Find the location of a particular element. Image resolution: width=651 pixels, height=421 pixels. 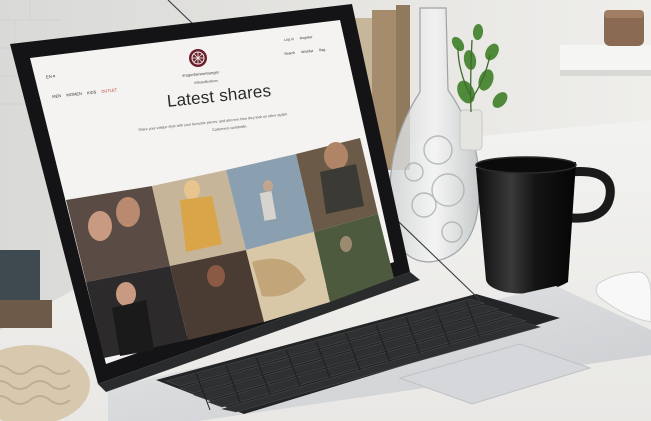

language-label: EN is located at coordinates (49, 76).